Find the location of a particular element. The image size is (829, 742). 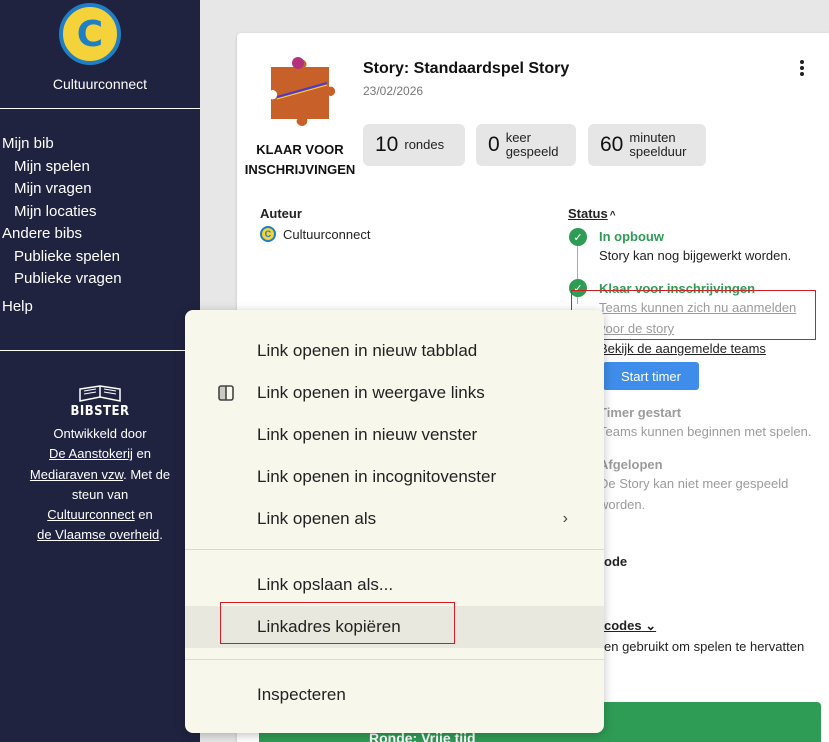

step-timer-text: Teams kunnen beginnen met spelen. is located at coordinates (705, 431).